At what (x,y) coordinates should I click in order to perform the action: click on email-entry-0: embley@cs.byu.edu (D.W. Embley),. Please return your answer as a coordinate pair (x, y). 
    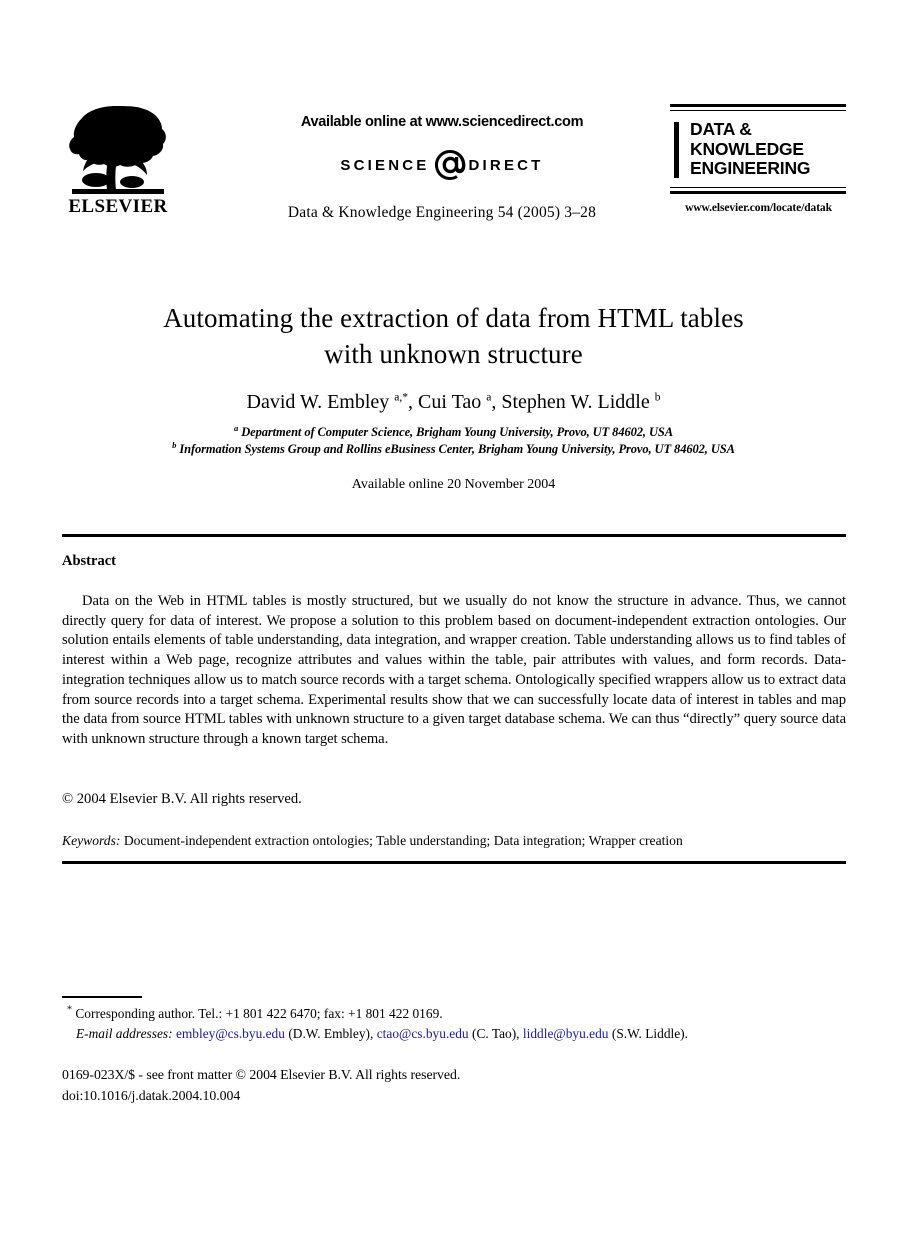
    Looking at the image, I should click on (274, 1033).